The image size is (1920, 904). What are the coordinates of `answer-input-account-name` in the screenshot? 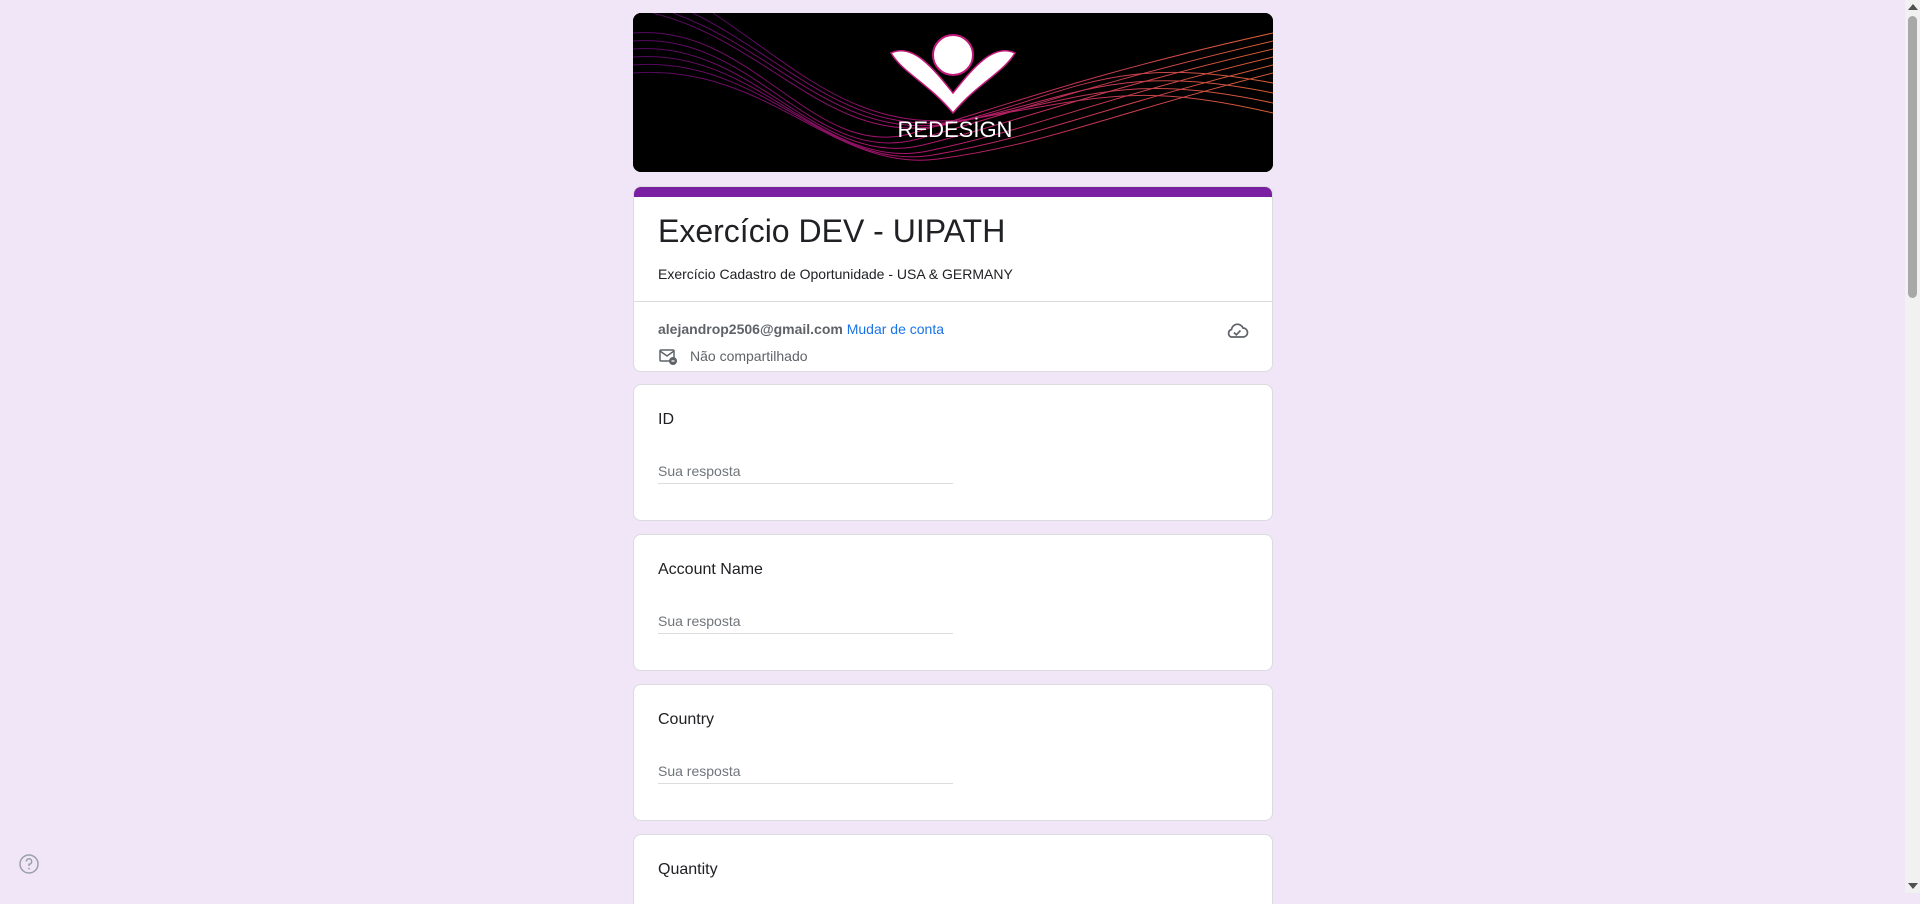 It's located at (805, 621).